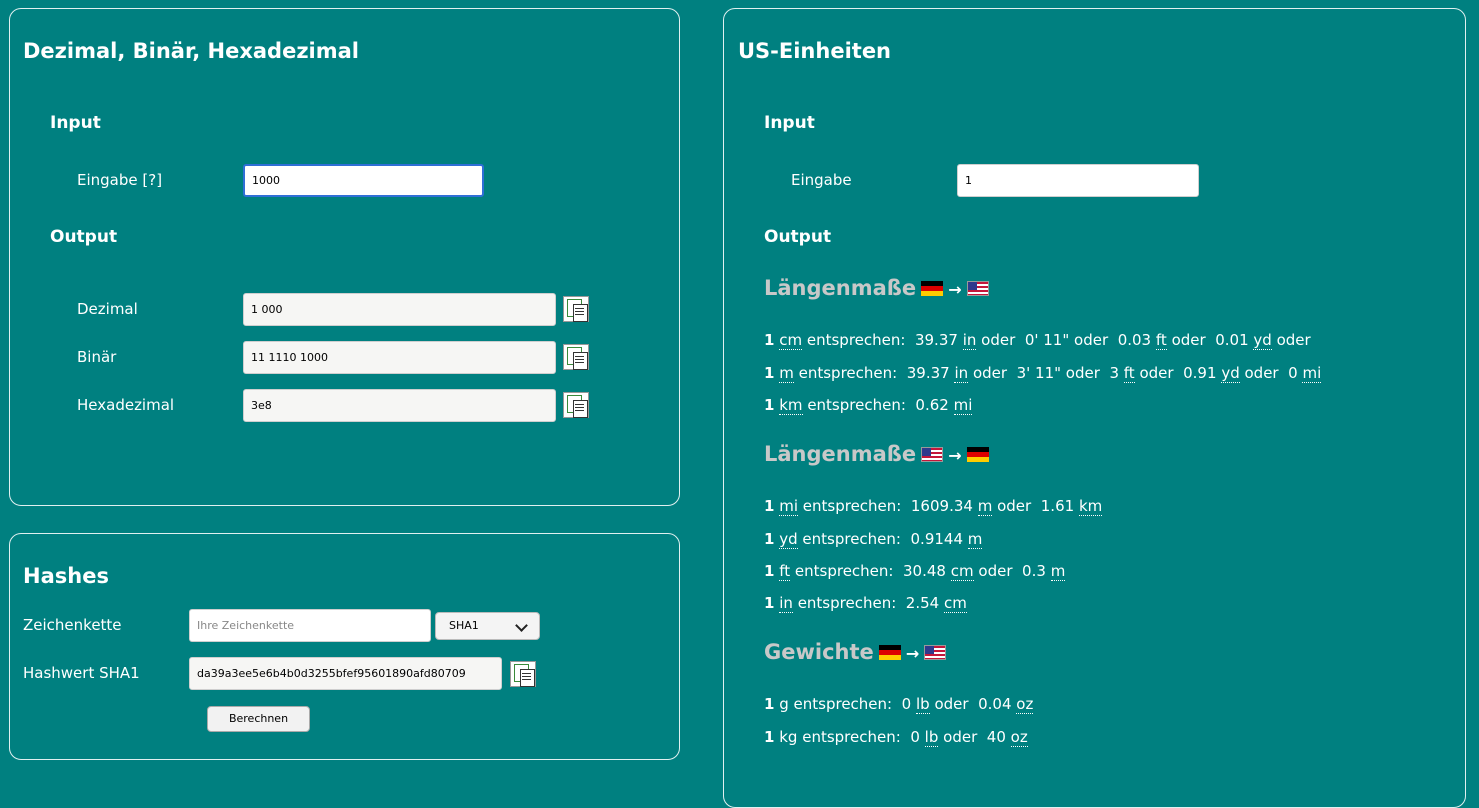 The image size is (1479, 808). What do you see at coordinates (868, 405) in the screenshot?
I see `conversion-row: 1 km entsprechen: 0.62 mi` at bounding box center [868, 405].